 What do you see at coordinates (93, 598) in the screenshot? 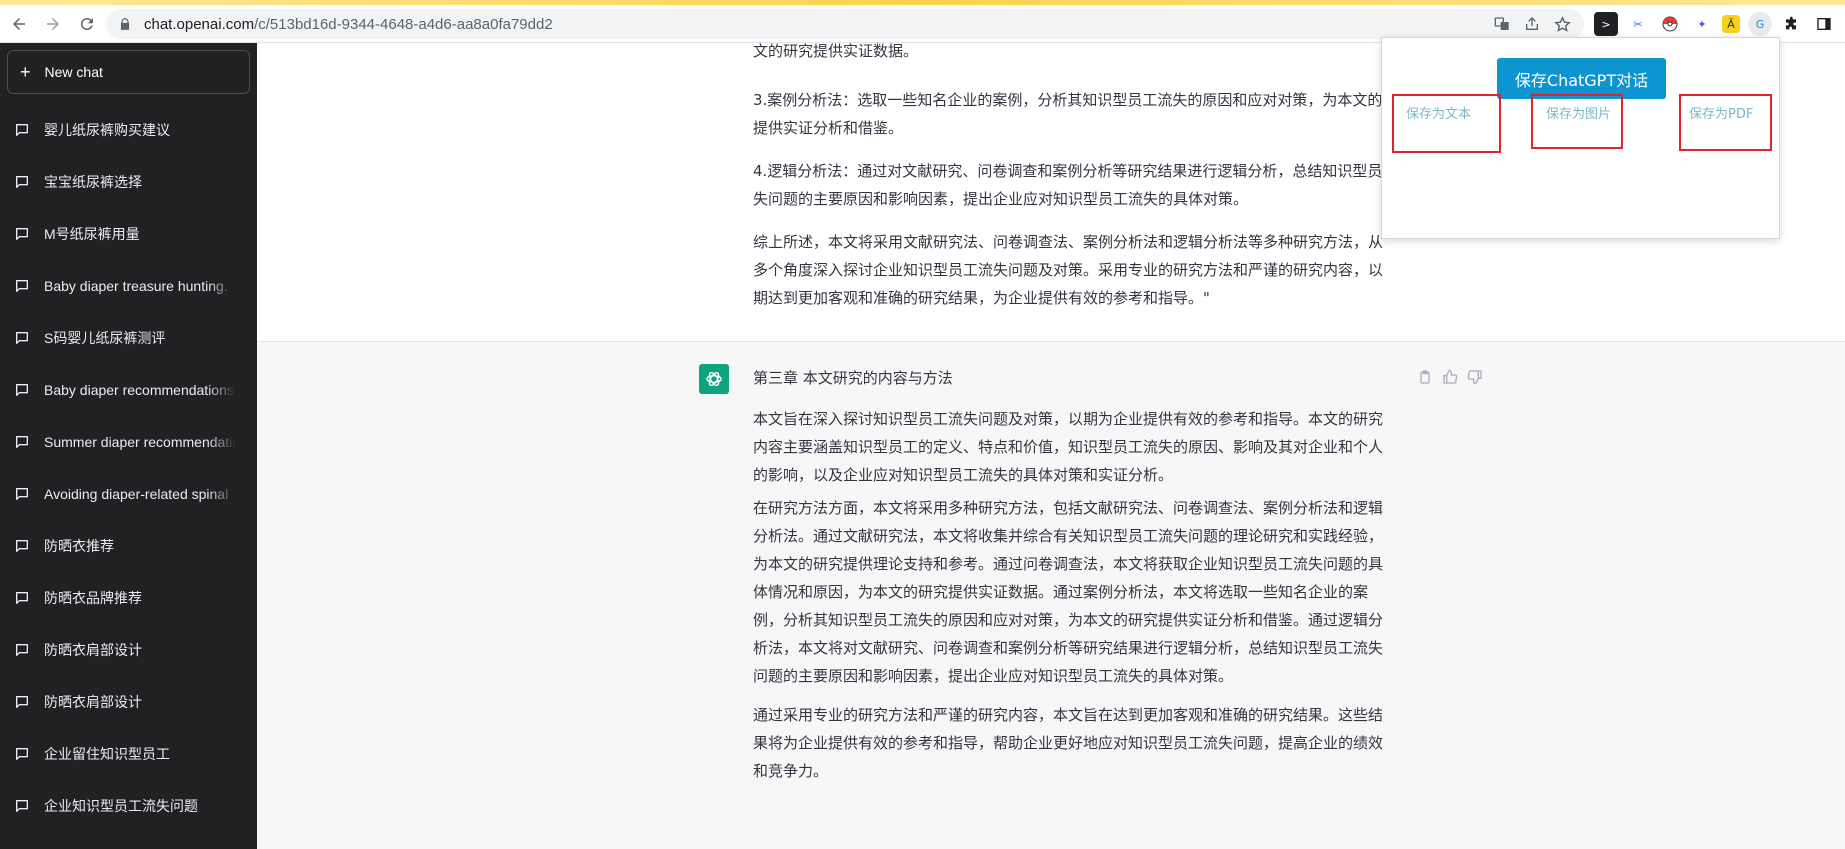
I see `chat-history-label: 防晒衣品牌推荐` at bounding box center [93, 598].